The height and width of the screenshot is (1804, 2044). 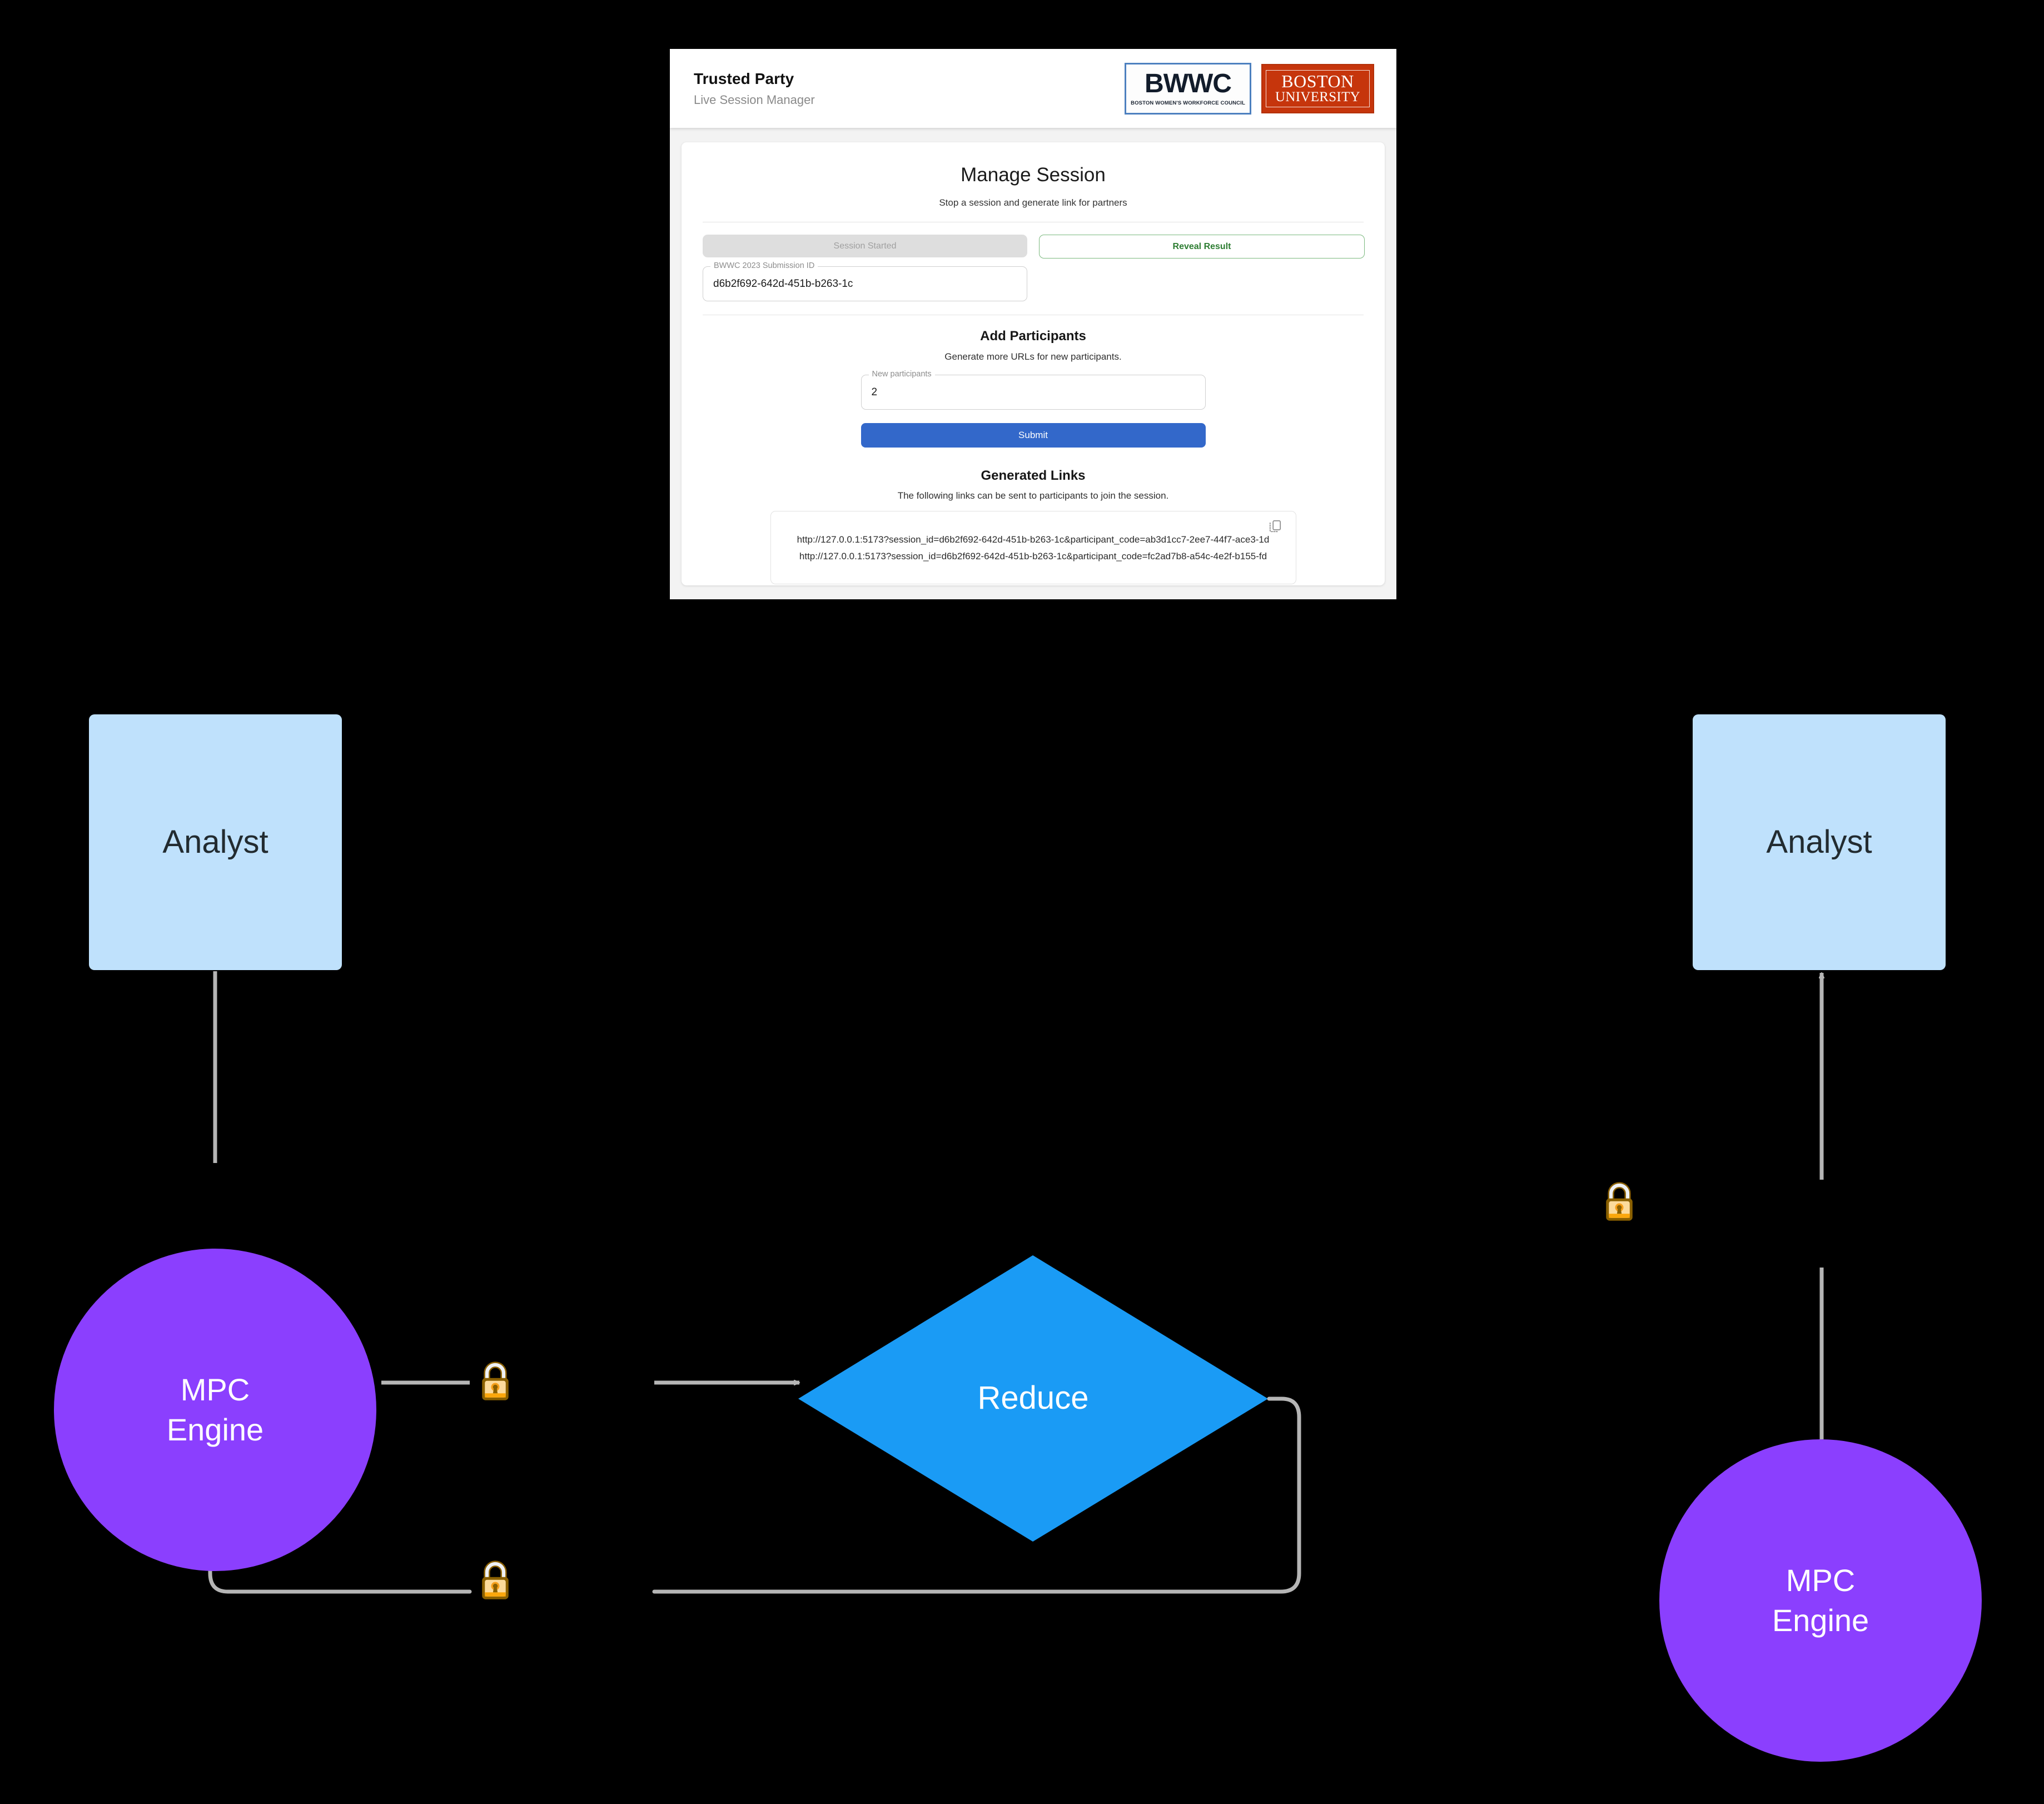 I want to click on add-participants-title: Add Participants, so click(x=1033, y=336).